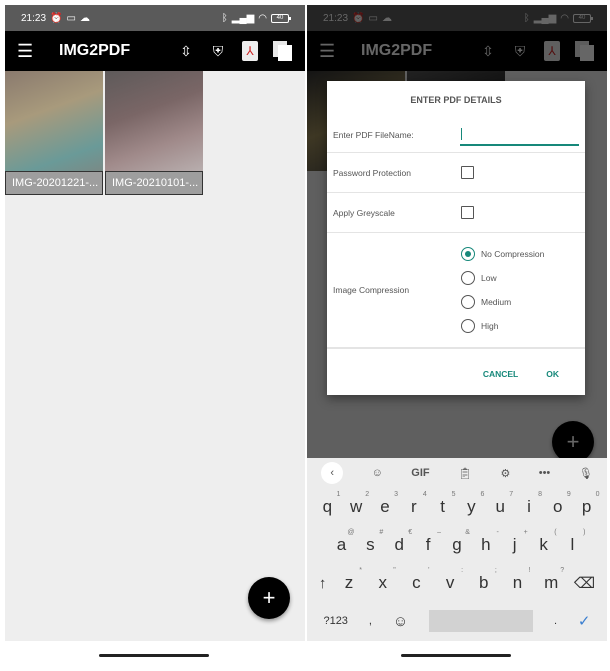  I want to click on key-hint: (, so click(555, 532).